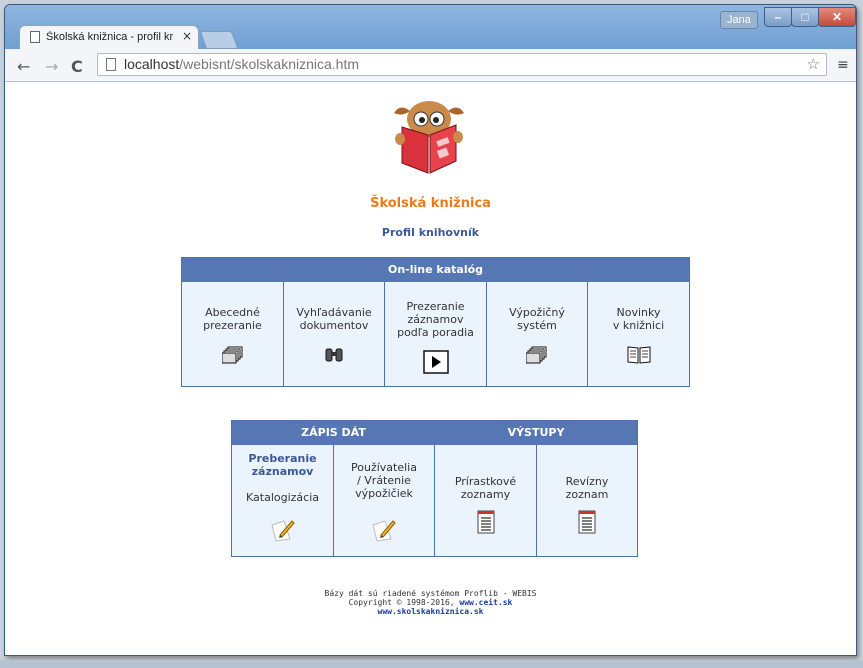  Describe the element at coordinates (739, 20) in the screenshot. I see `user-profile-button: Jana` at that location.